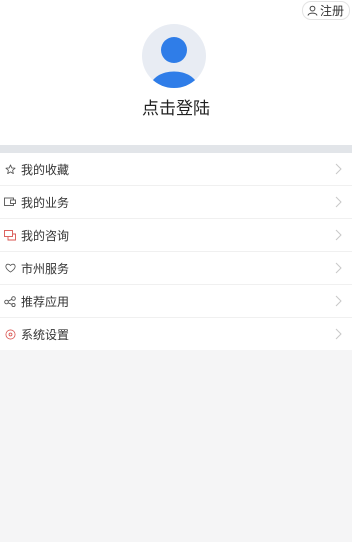 Image resolution: width=352 pixels, height=542 pixels. What do you see at coordinates (176, 169) in the screenshot?
I see `menu-item-favorites: 我的收藏` at bounding box center [176, 169].